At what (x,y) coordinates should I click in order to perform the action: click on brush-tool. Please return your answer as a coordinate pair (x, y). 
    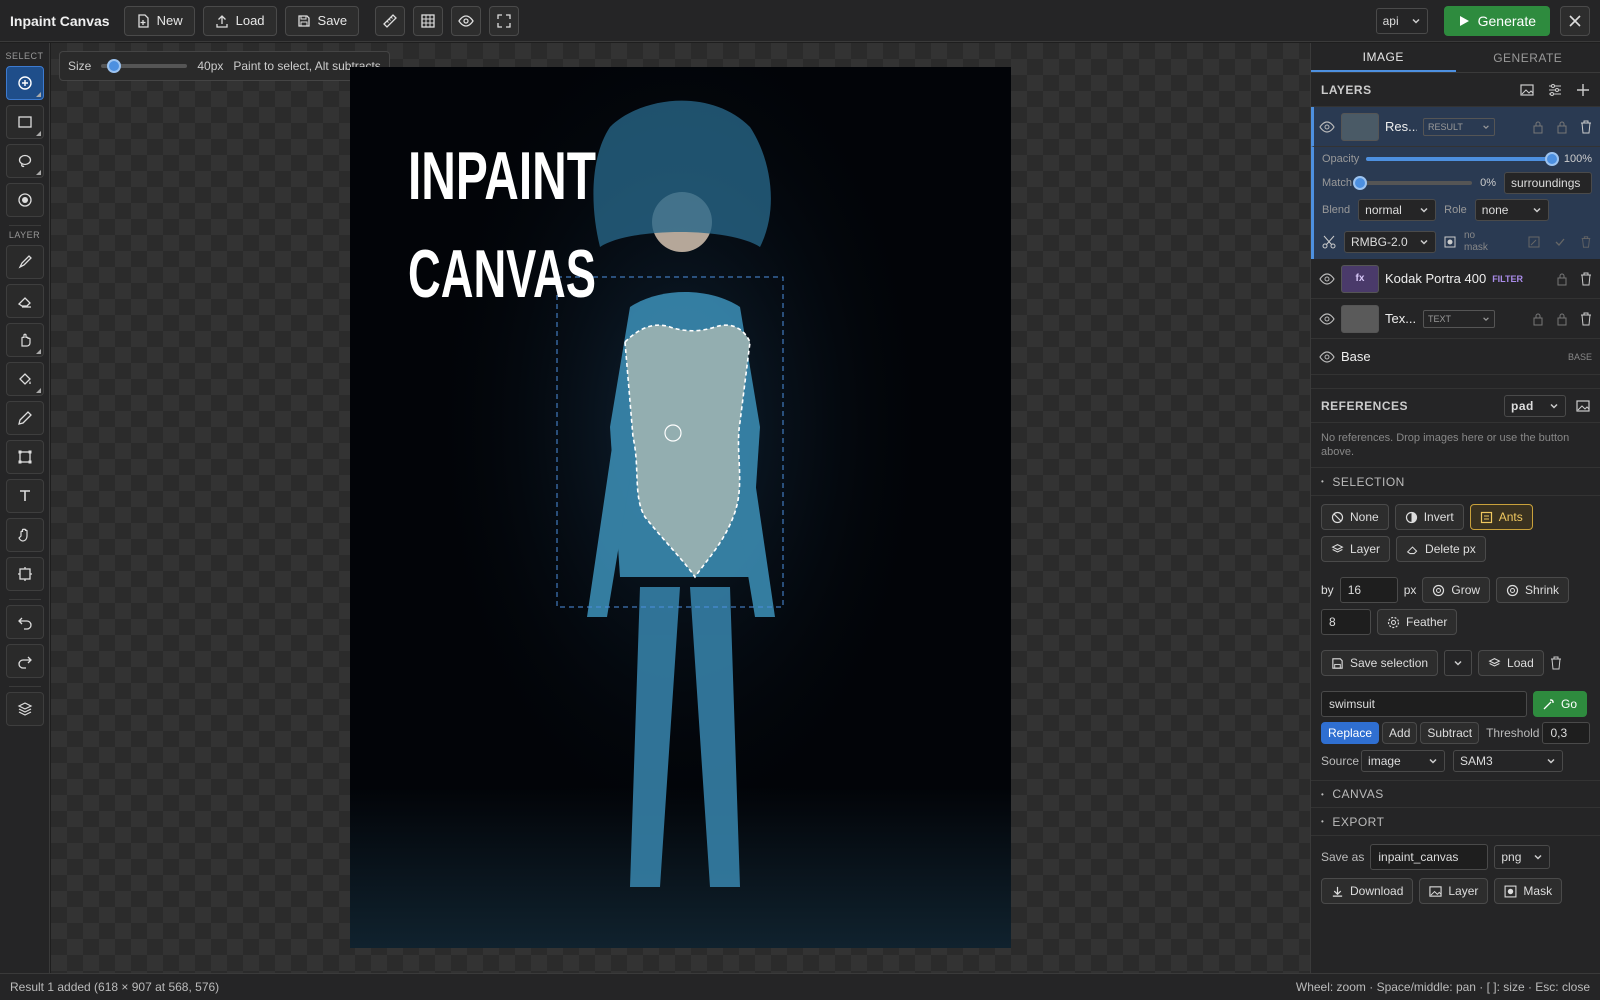
    Looking at the image, I should click on (24, 262).